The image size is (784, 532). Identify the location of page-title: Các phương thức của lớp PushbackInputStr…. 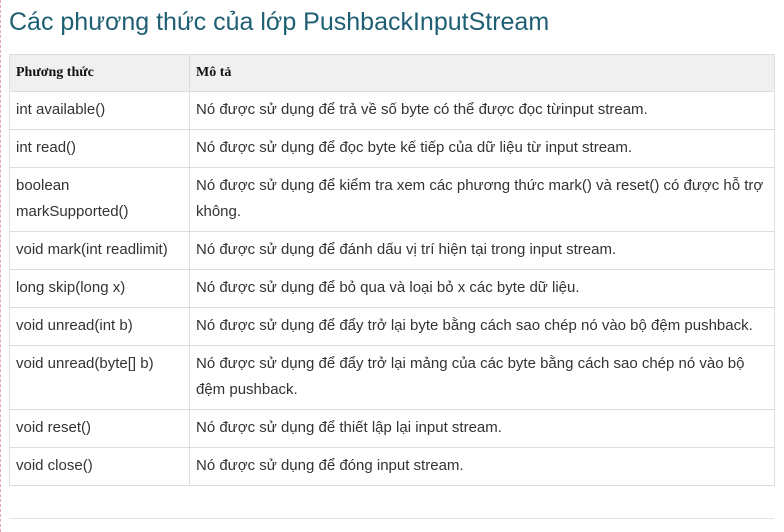
(279, 22).